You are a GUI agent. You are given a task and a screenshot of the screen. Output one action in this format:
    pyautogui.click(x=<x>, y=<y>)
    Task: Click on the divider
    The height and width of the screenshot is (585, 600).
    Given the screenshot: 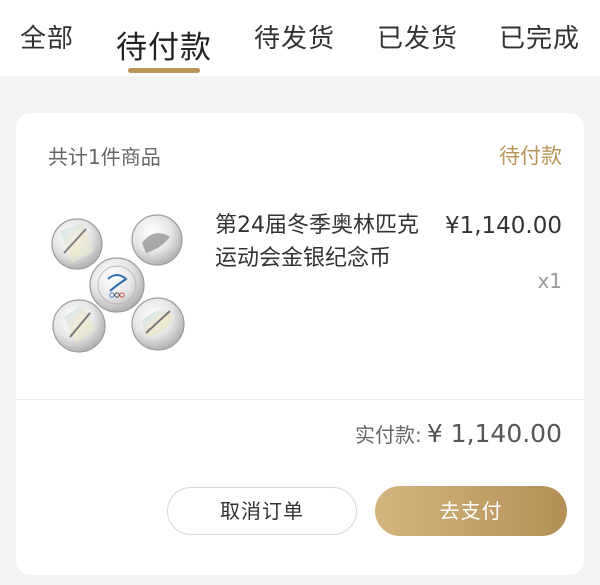 What is the action you would take?
    pyautogui.click(x=300, y=399)
    